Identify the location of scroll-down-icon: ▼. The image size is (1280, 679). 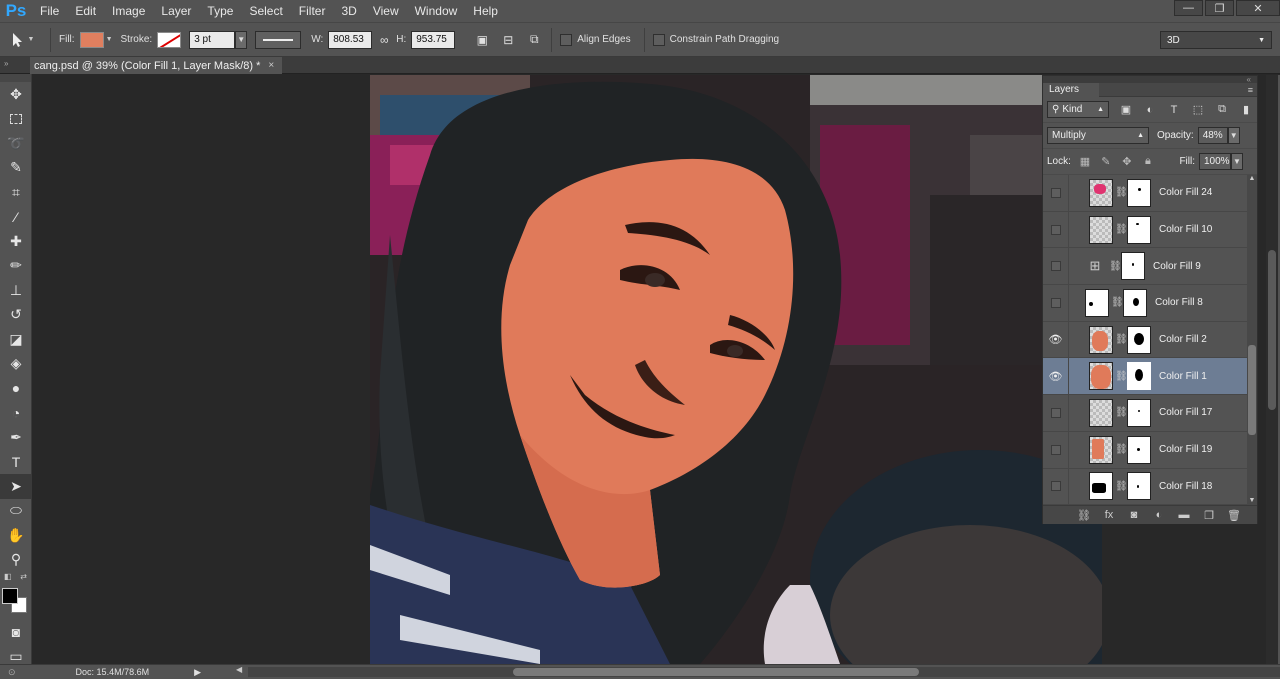
(1252, 501).